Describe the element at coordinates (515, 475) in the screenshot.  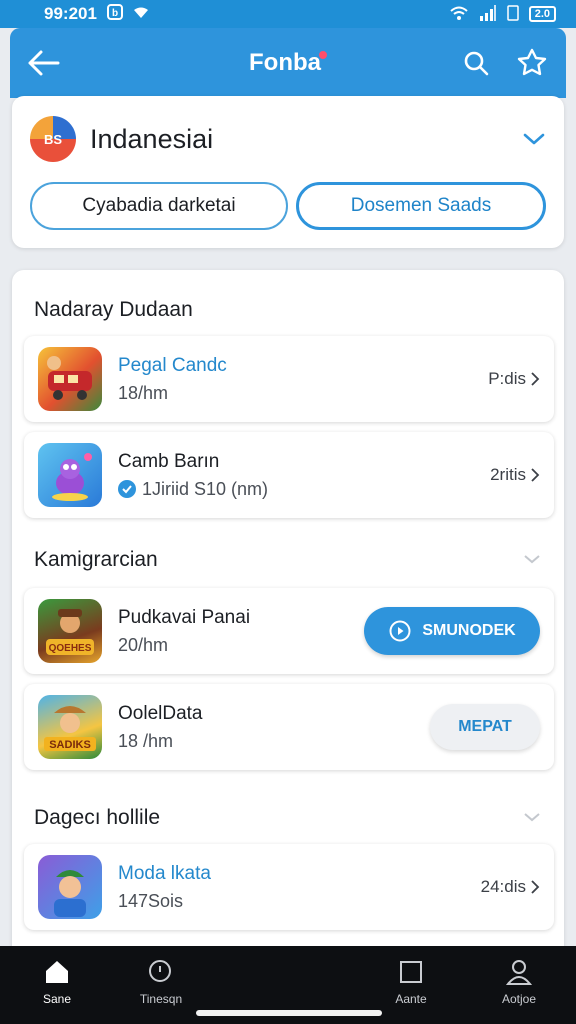
I see `item-meta: 2ritis` at that location.